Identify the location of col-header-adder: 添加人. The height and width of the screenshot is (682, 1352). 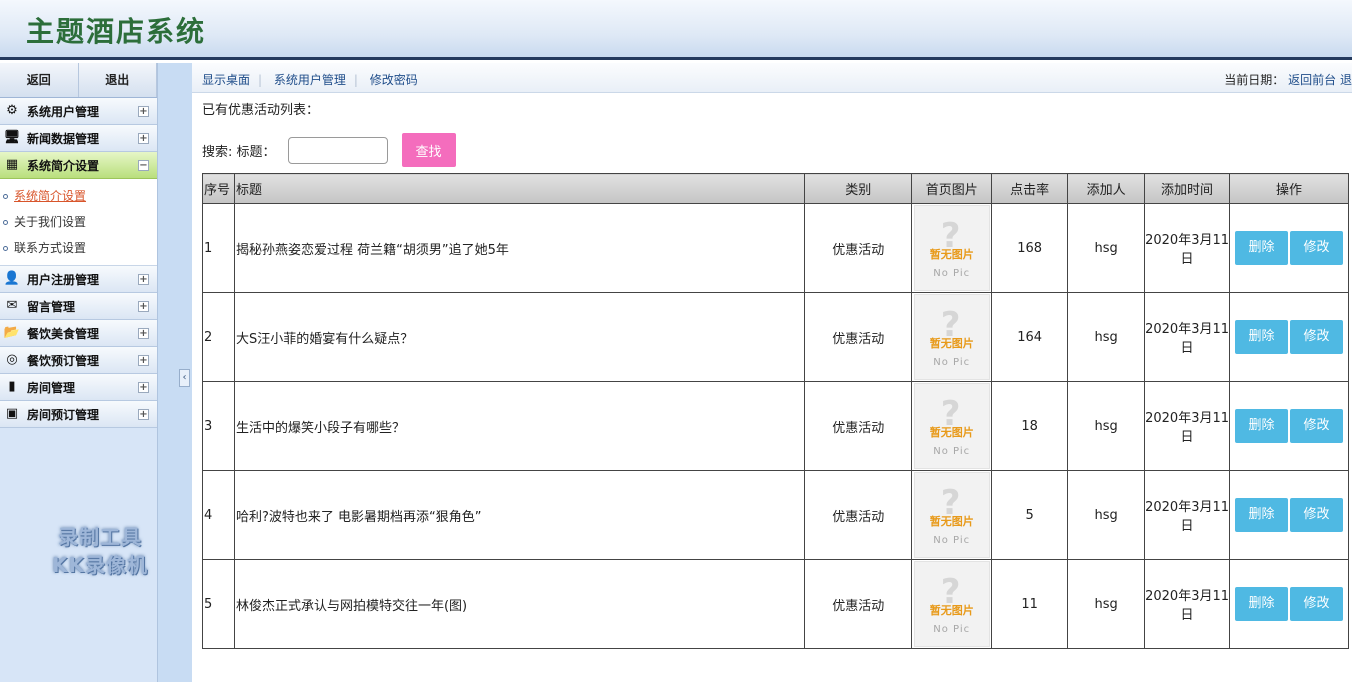
(1106, 188).